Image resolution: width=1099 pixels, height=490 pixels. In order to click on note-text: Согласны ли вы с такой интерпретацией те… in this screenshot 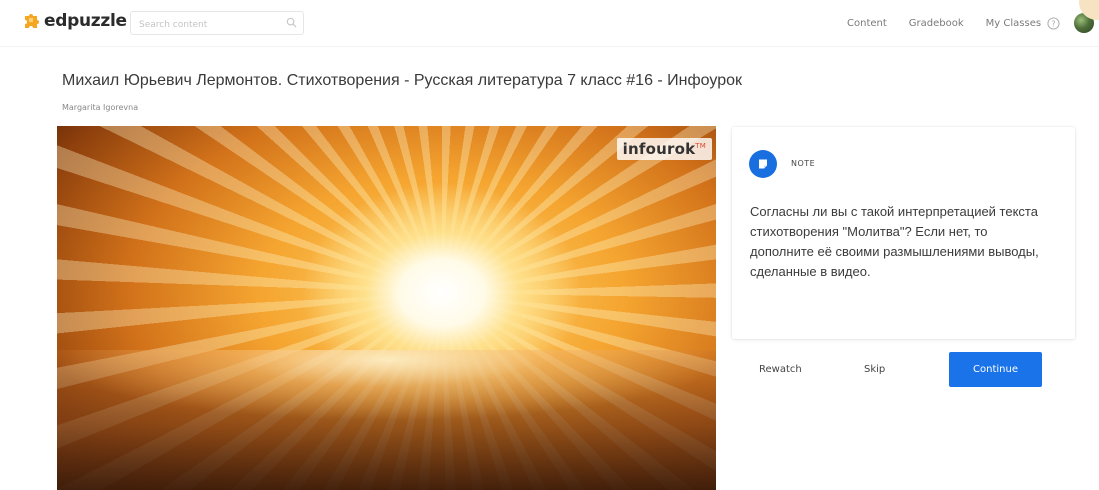, I will do `click(894, 241)`.